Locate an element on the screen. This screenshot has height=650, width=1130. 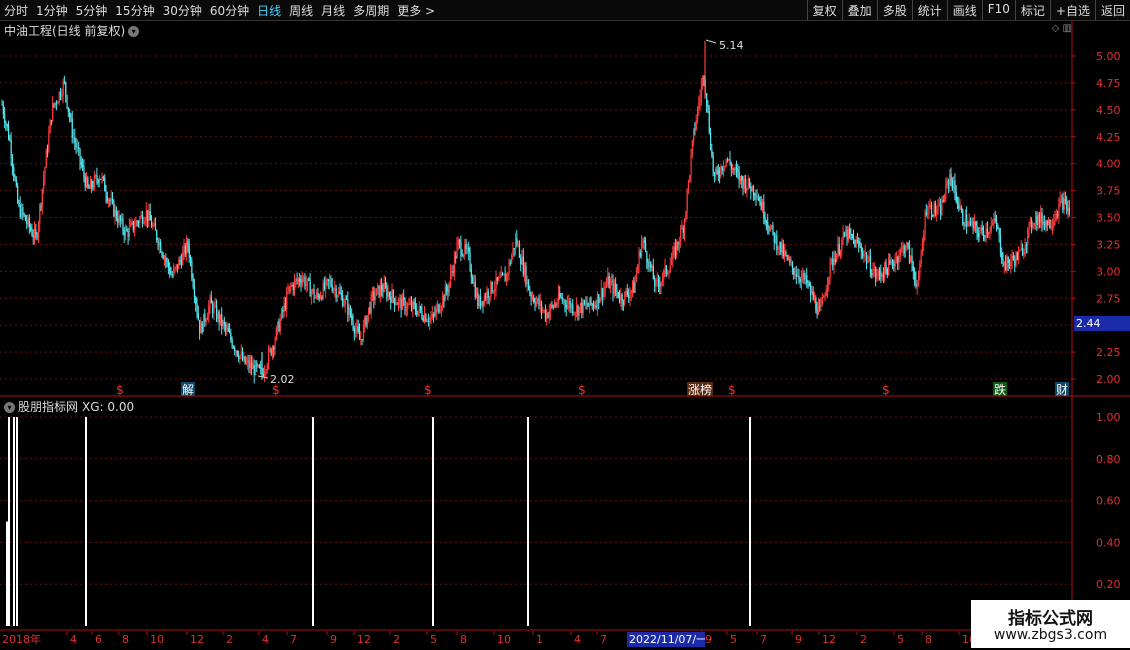
time-tick-label: 9 is located at coordinates (798, 639).